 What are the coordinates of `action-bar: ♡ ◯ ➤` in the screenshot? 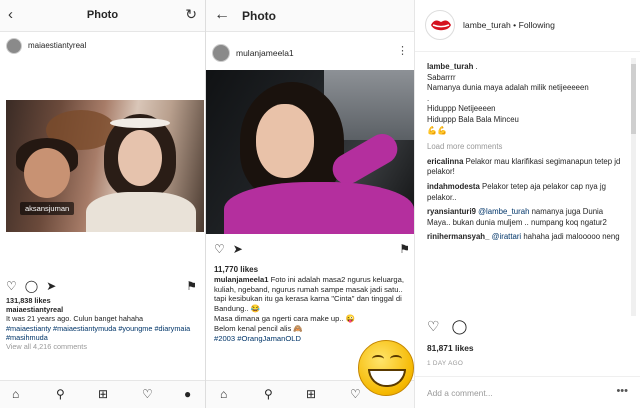 It's located at (35, 286).